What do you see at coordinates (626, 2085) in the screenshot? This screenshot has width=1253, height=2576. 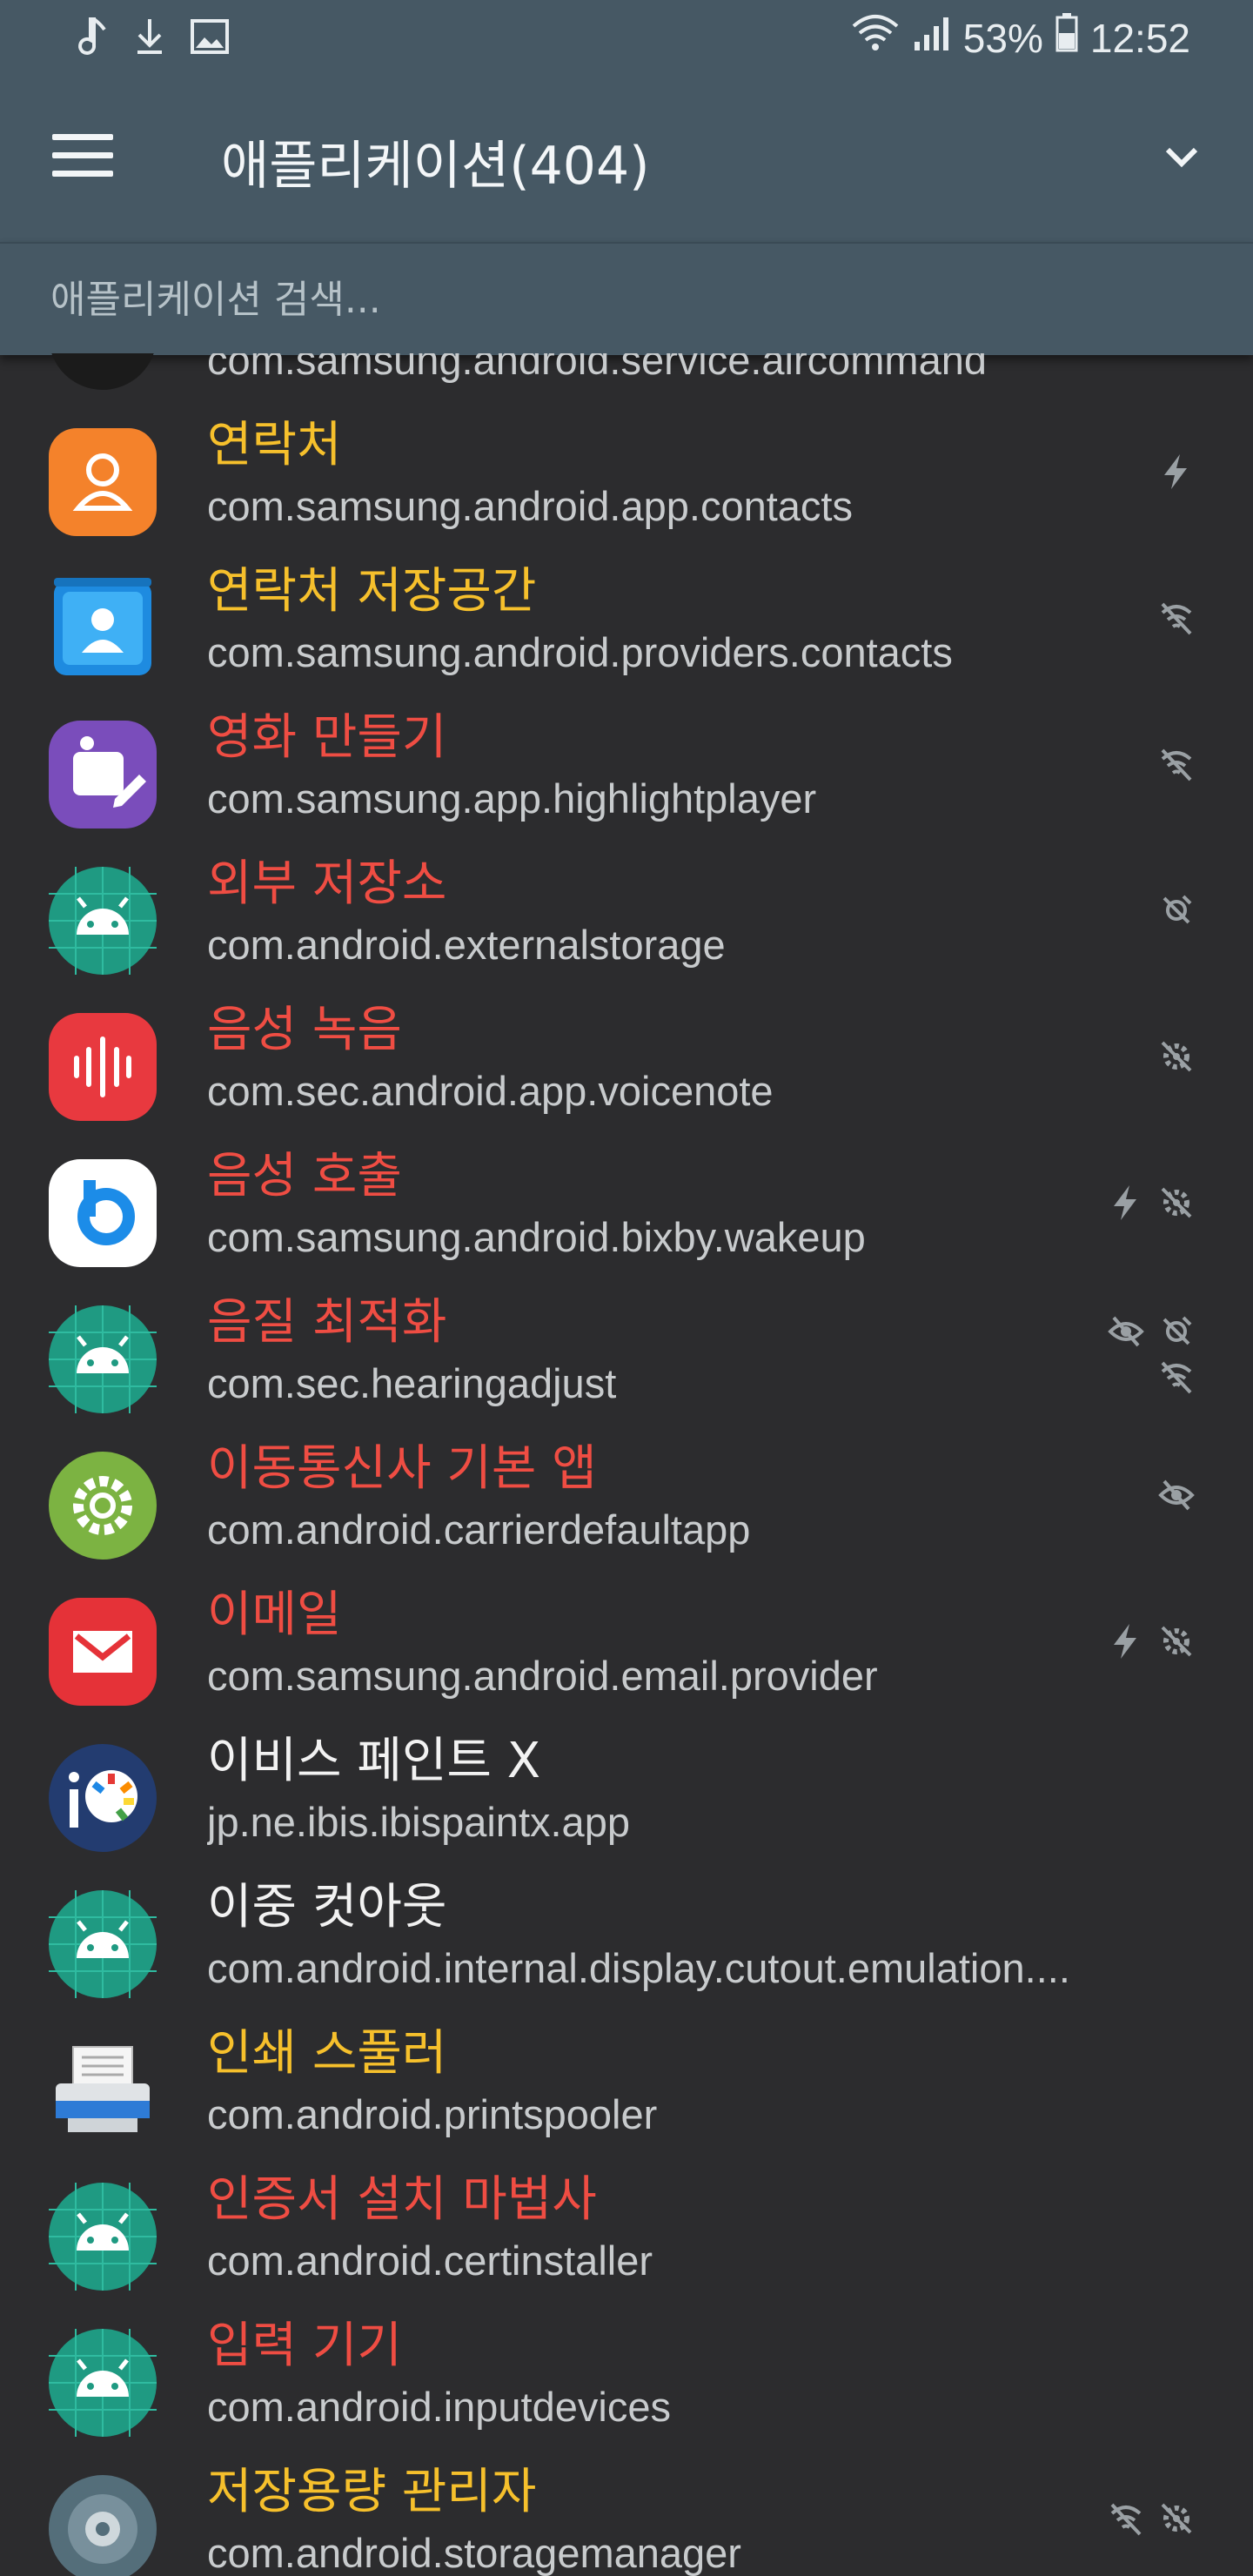 I see `list-item: 인쇄 스풀러 com.android.printspooler` at bounding box center [626, 2085].